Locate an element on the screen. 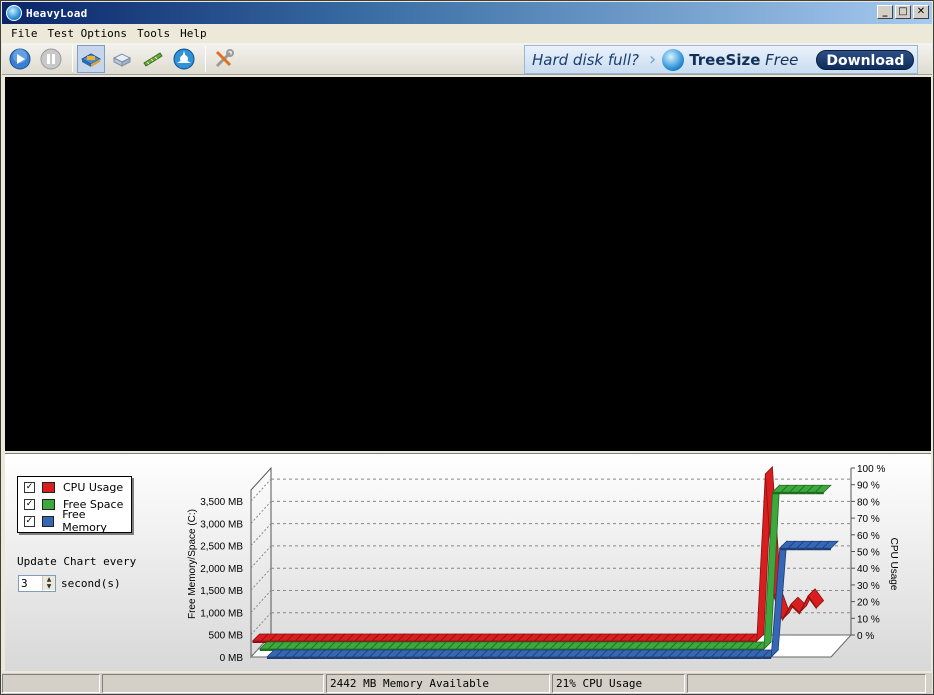 This screenshot has height=695, width=934. y2-tick-label: 30 % is located at coordinates (868, 586).